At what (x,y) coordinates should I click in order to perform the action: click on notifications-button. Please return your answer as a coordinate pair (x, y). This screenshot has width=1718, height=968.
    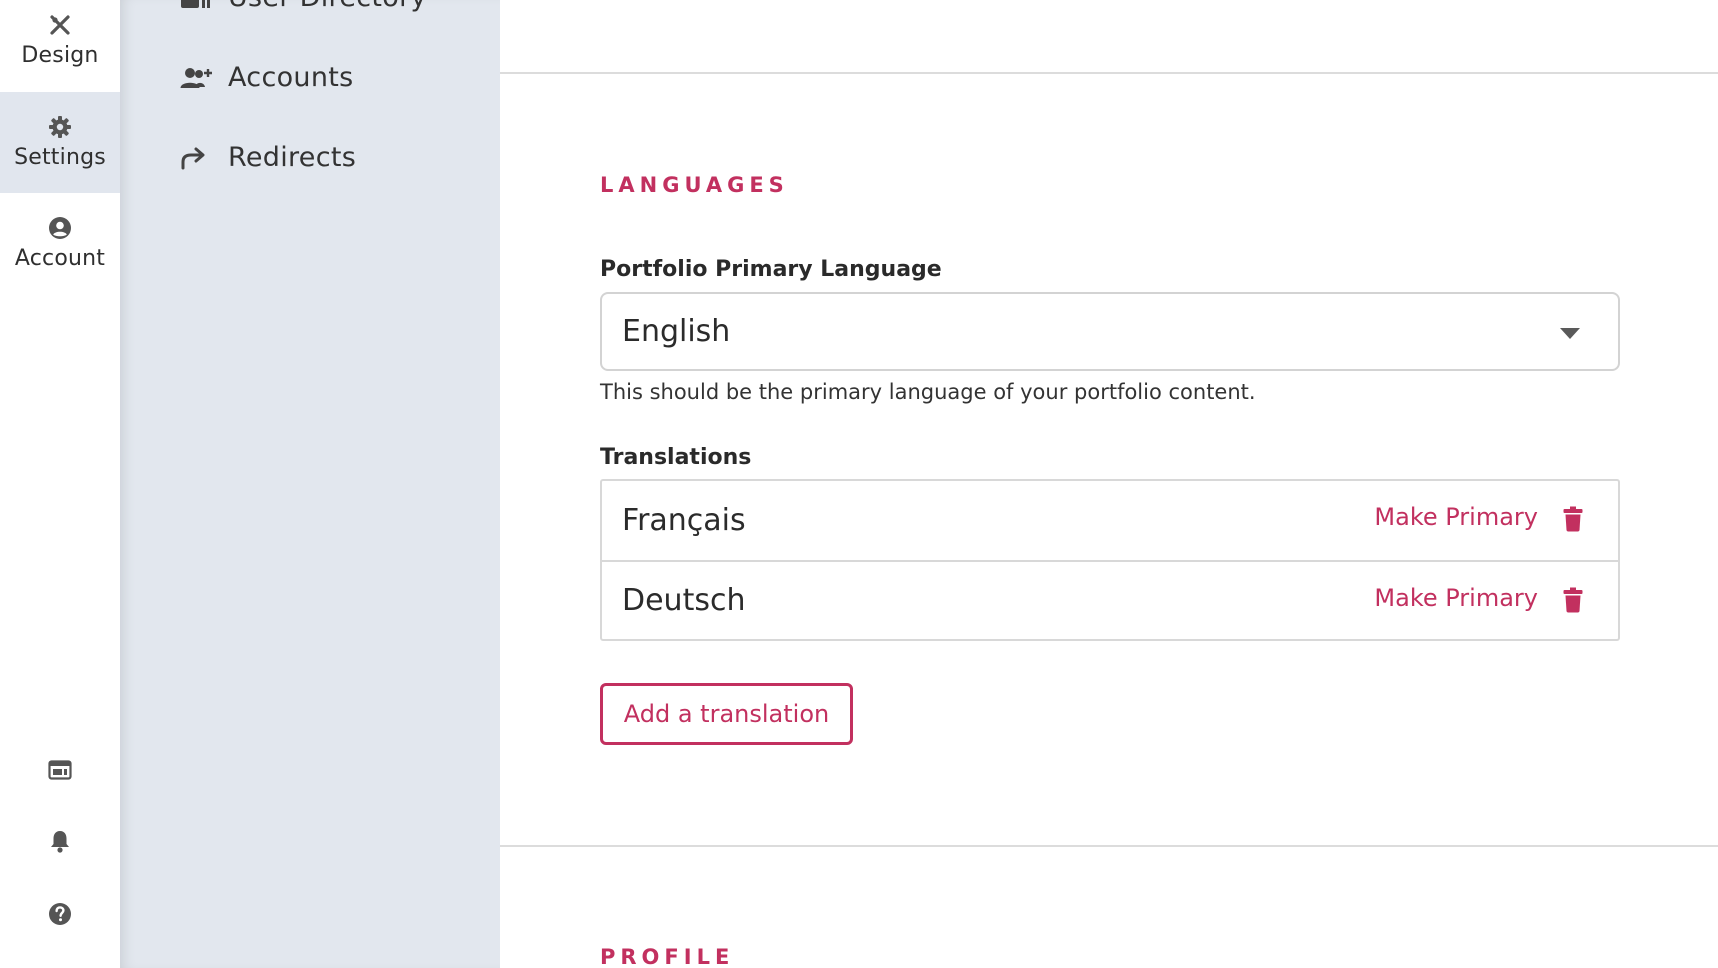
    Looking at the image, I should click on (60, 843).